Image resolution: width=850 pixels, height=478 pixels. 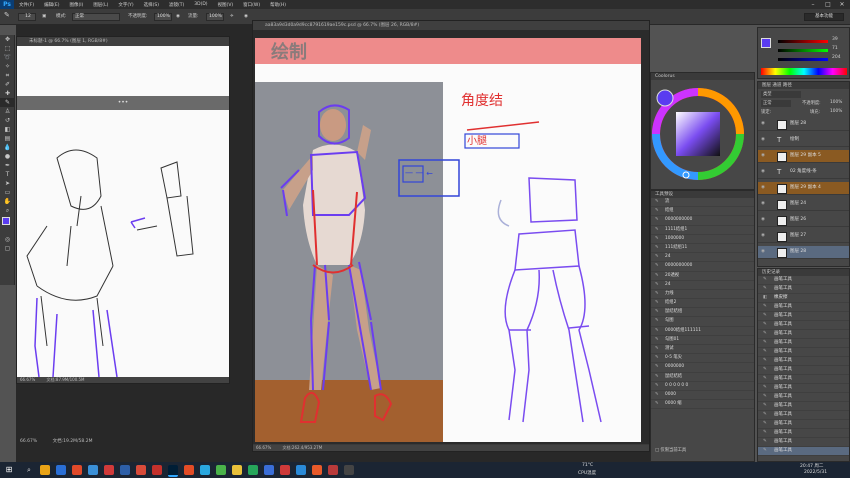 I want to click on lasso-tool-icon: ➰, so click(x=7, y=57).